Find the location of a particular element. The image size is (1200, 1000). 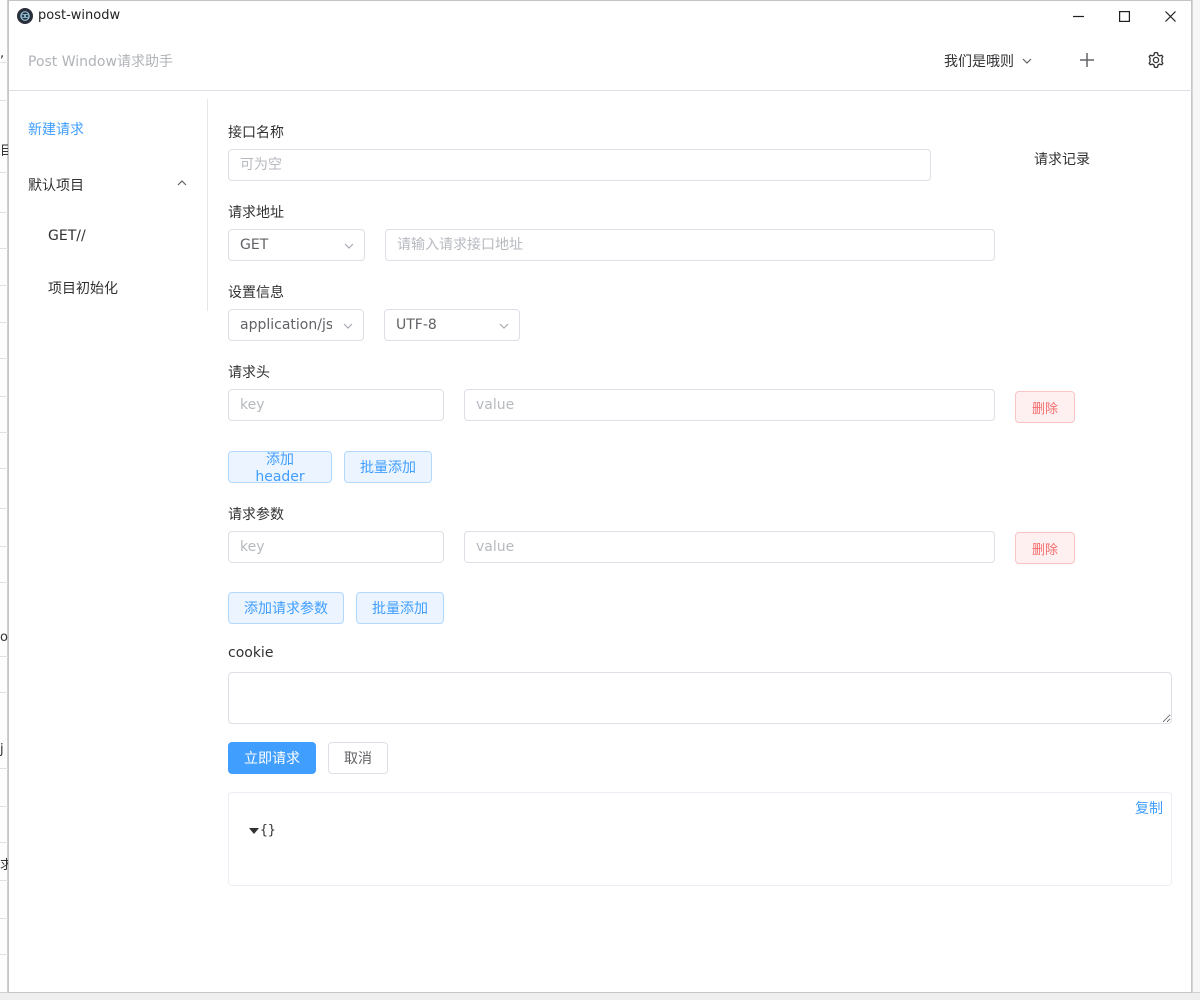

title-bar: post-winodw is located at coordinates (601, 16).